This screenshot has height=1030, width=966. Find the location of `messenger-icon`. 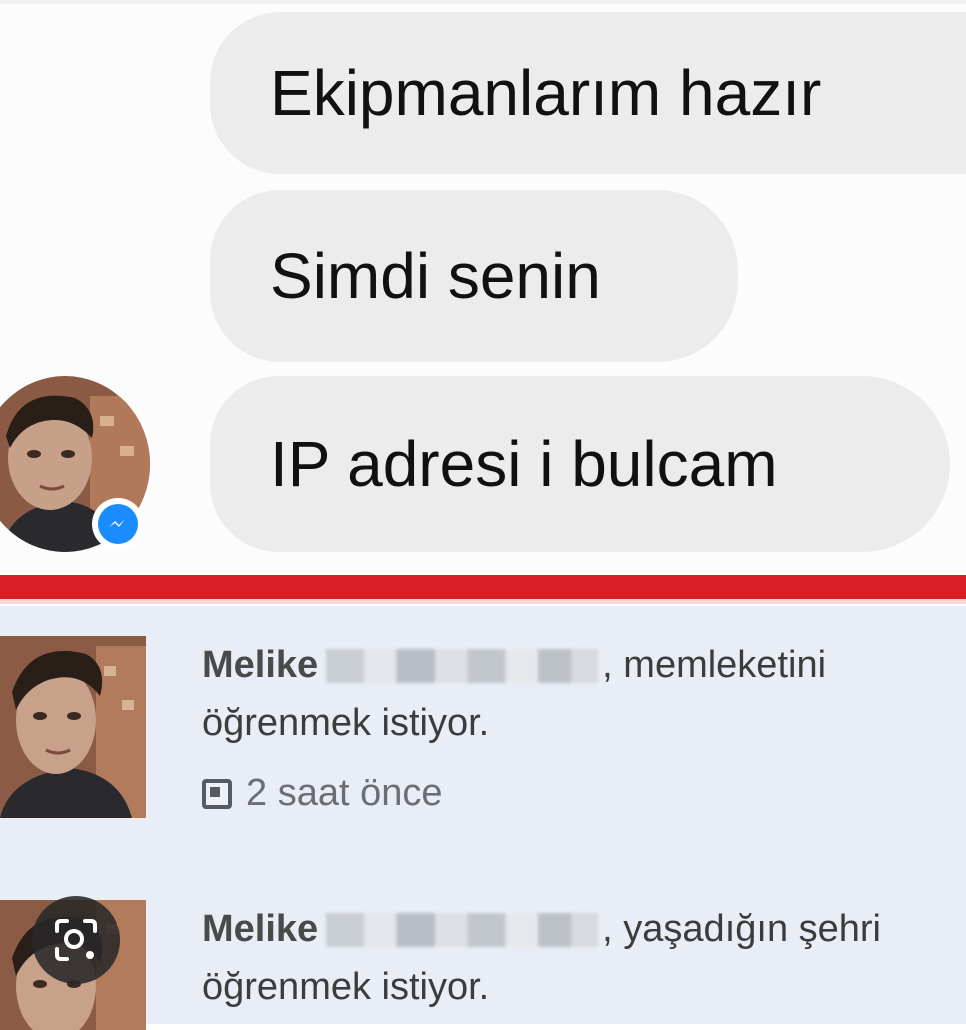

messenger-icon is located at coordinates (117, 523).